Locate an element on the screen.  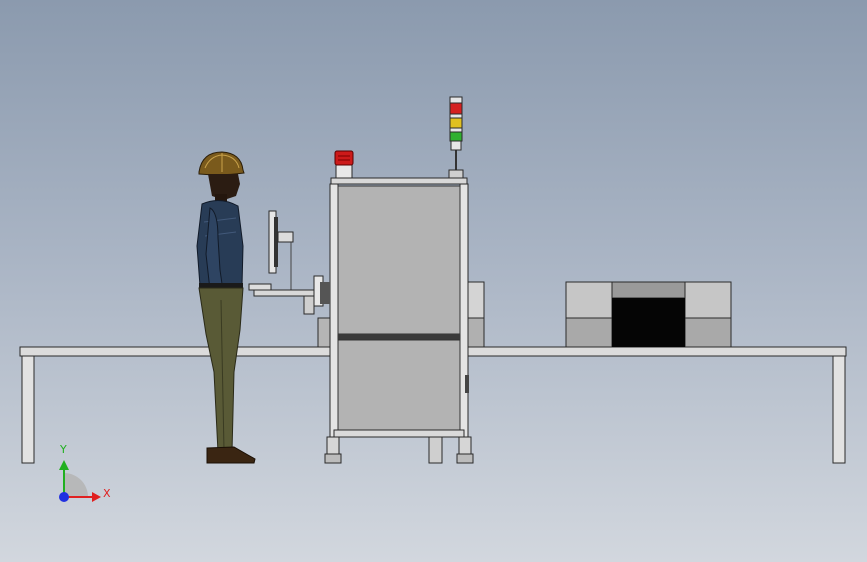
output-enclosure is located at coordinates (648, 314).